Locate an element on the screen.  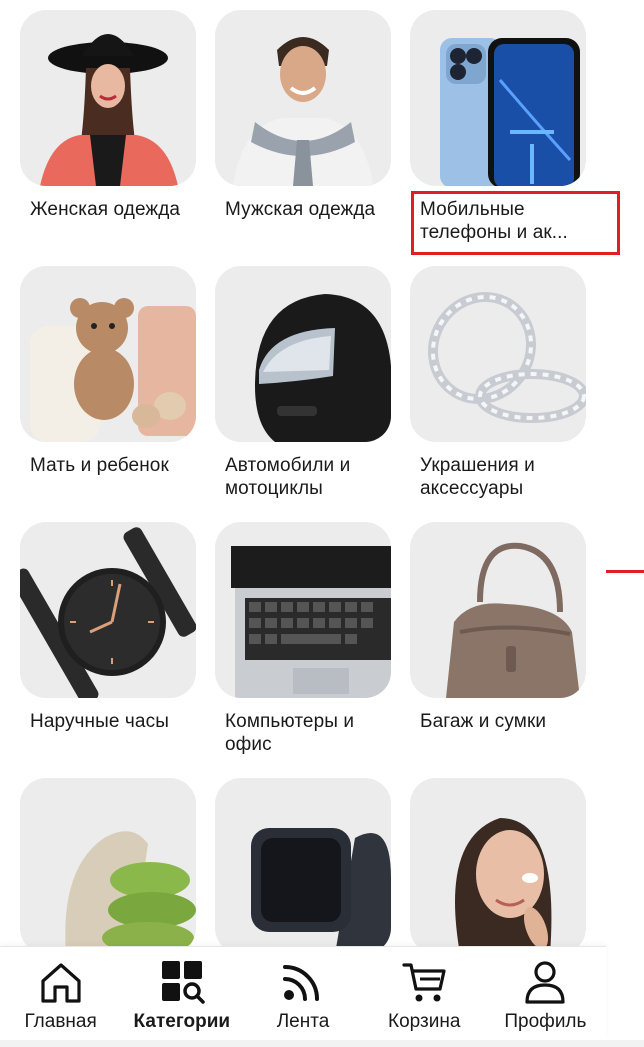
category-tile-mens-clothing: Мужская одежда is located at coordinates (303, 115).